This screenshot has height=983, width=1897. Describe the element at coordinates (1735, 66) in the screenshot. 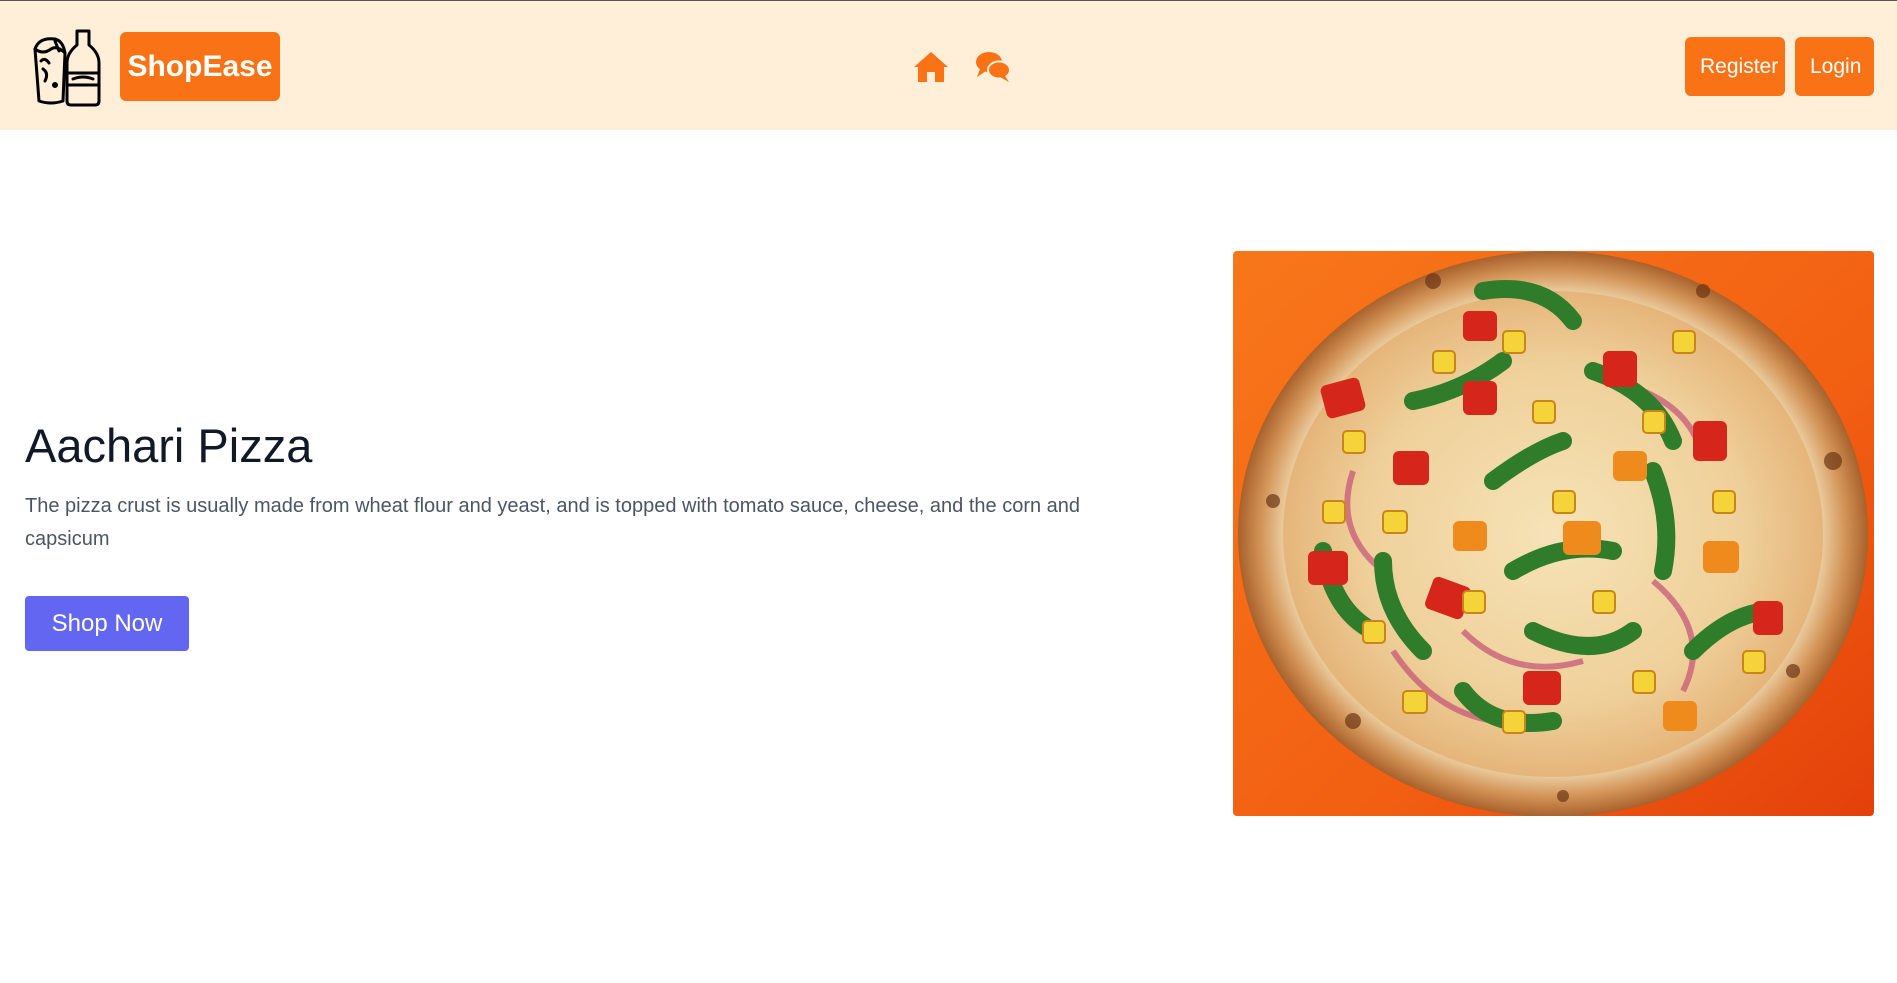

I see `register-button: Register` at that location.